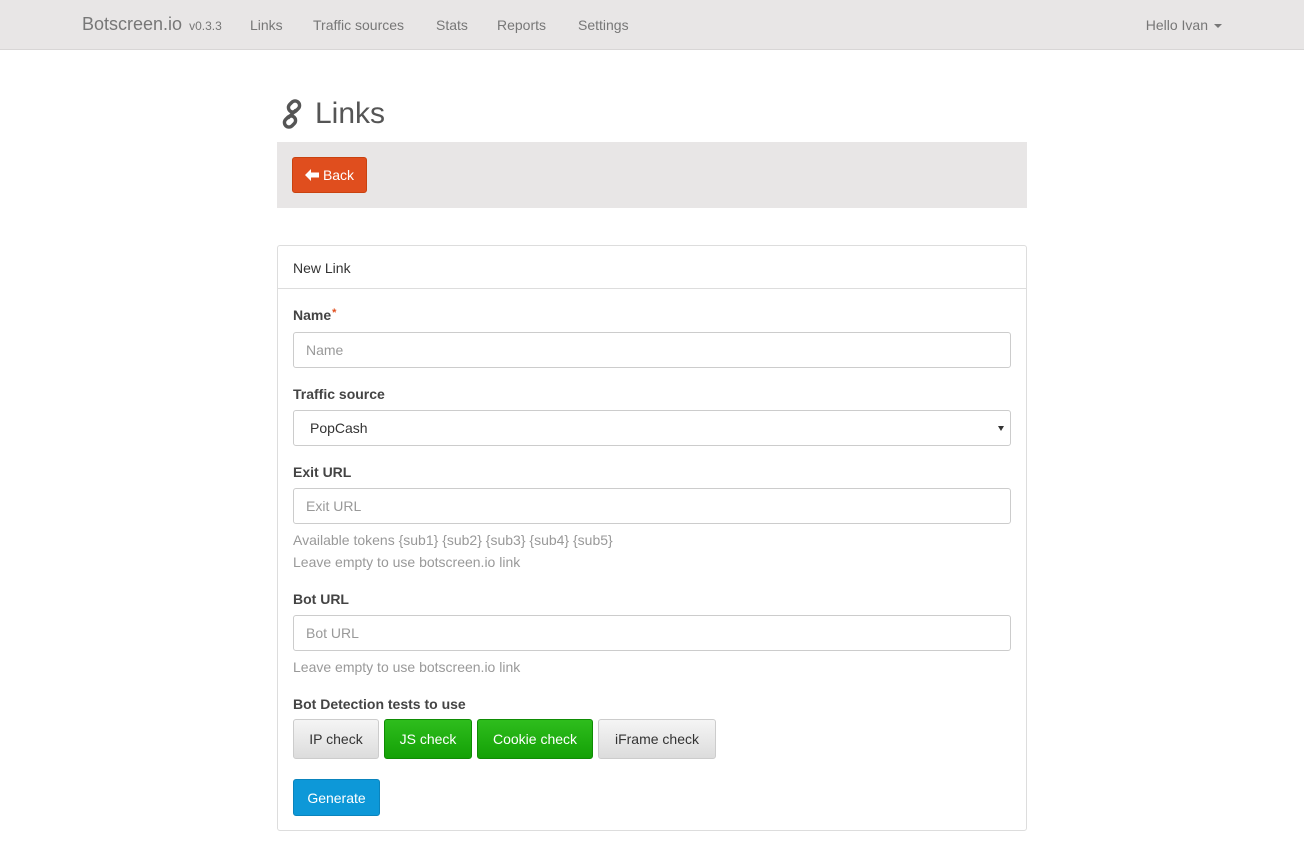 The image size is (1304, 853). I want to click on back-button: Back, so click(329, 175).